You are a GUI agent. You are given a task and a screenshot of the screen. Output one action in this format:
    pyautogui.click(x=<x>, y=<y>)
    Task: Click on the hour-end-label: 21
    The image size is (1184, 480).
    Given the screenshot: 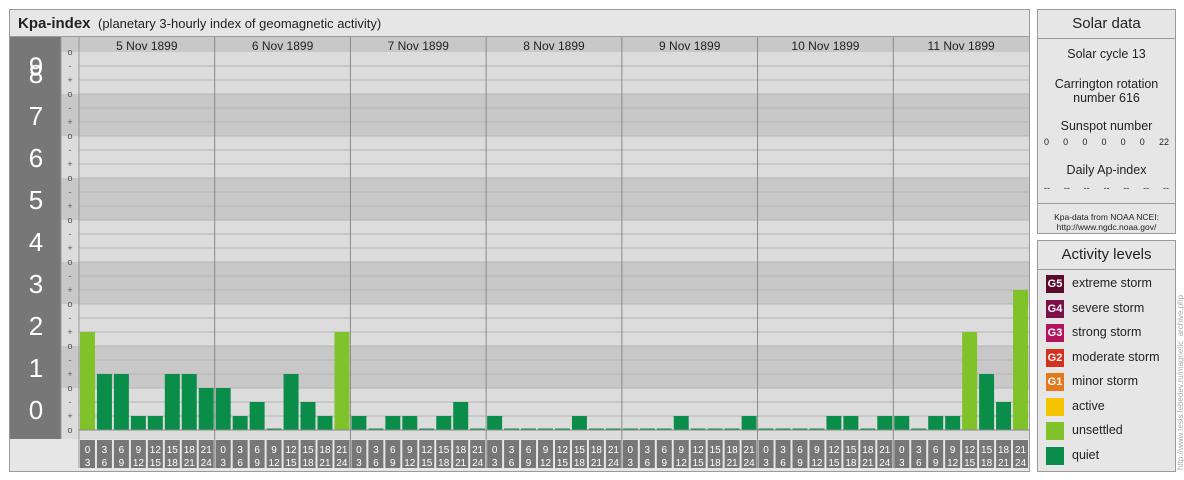 What is the action you would take?
    pyautogui.click(x=868, y=463)
    